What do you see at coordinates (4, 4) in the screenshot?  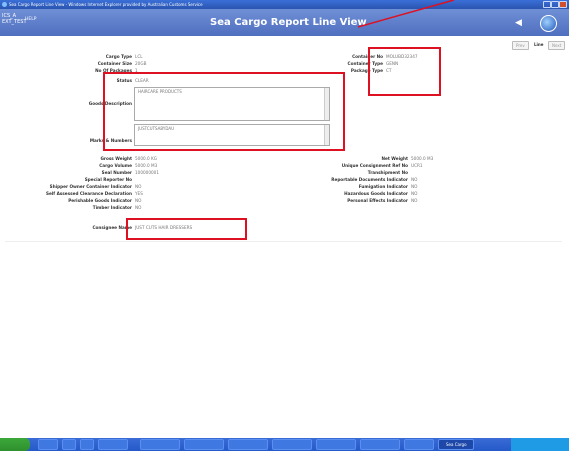 I see `ie-icon` at bounding box center [4, 4].